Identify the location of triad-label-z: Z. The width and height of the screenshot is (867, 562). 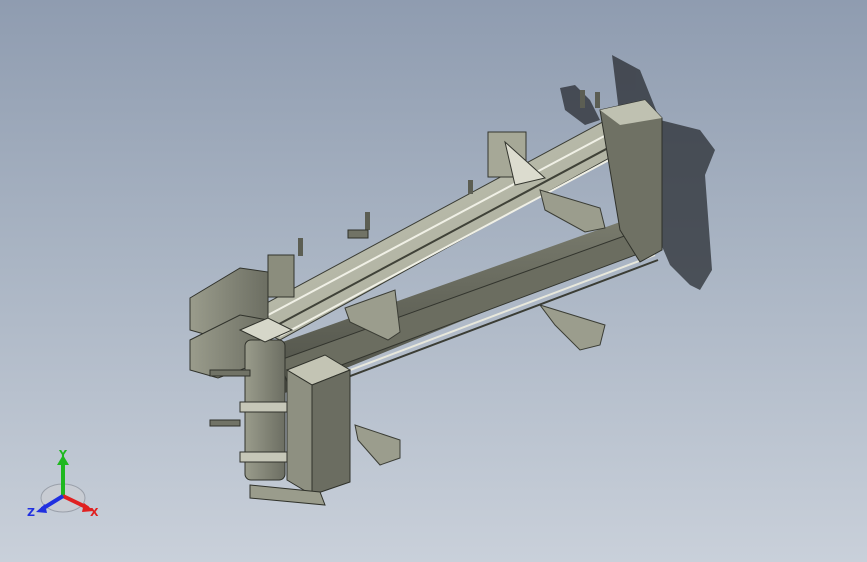
(31, 512).